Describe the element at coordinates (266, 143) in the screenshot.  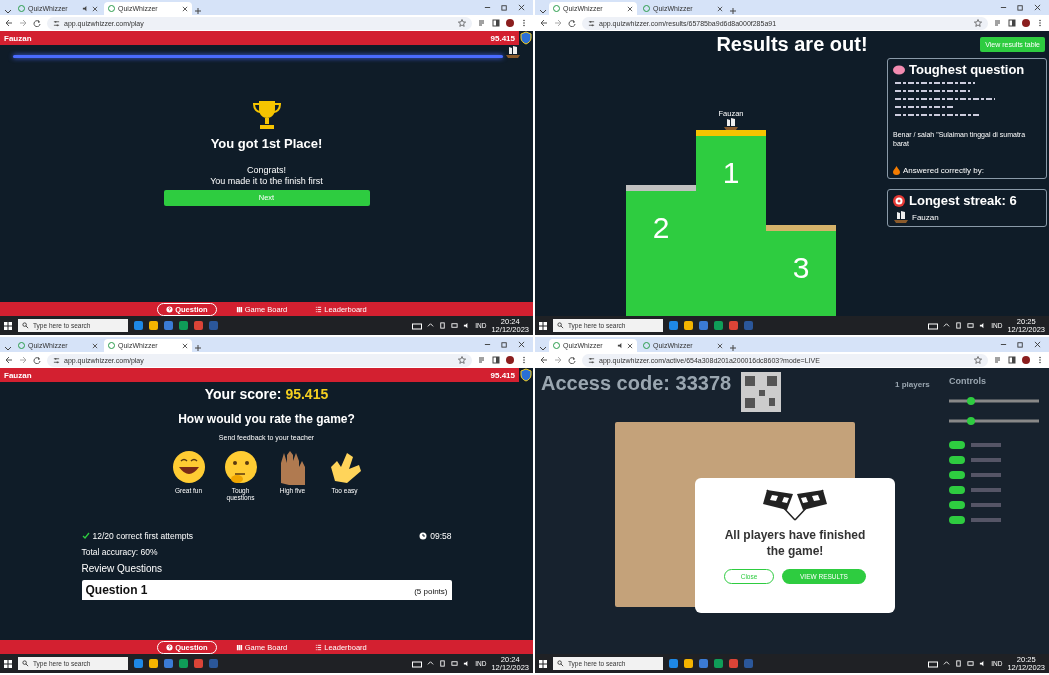
I see `place-heading: You got 1st Place!` at that location.